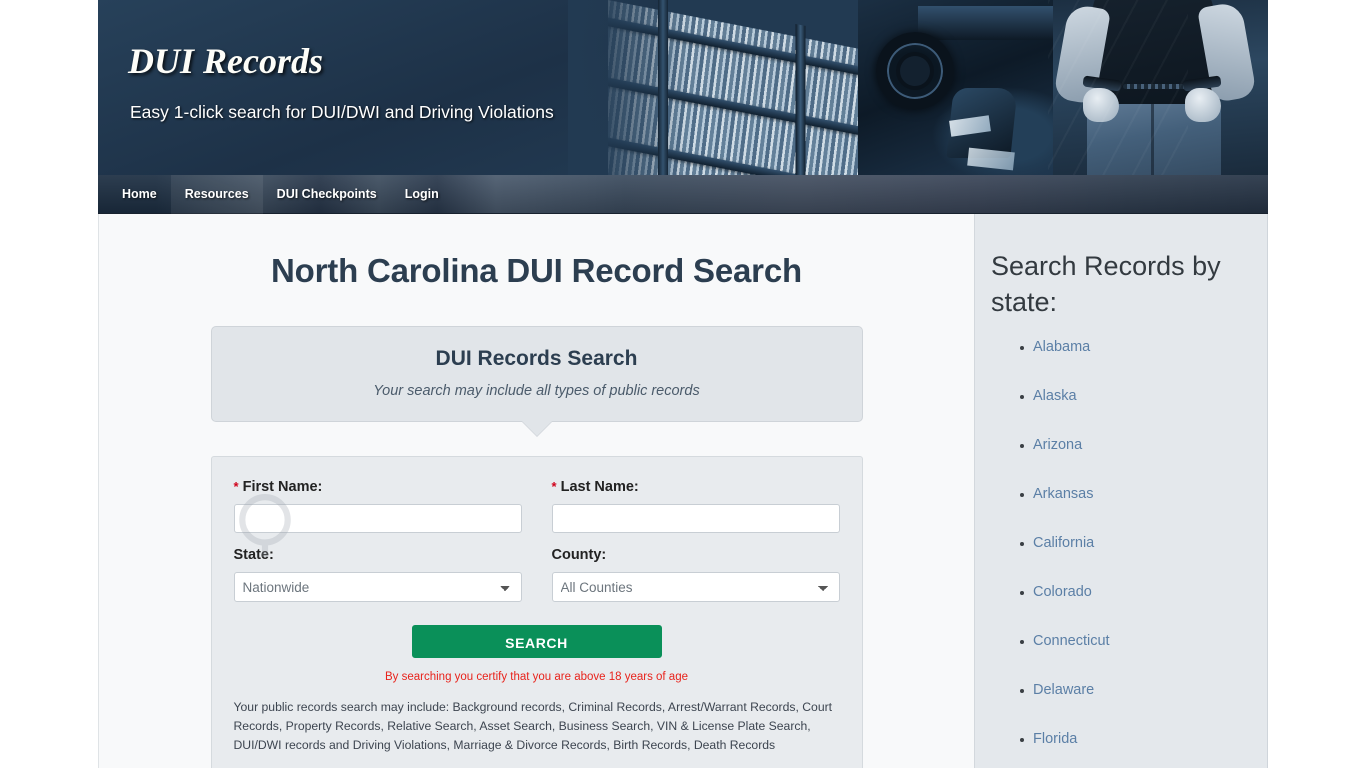 The image size is (1366, 768). Describe the element at coordinates (1143, 494) in the screenshot. I see `list-item: Arkansas` at that location.